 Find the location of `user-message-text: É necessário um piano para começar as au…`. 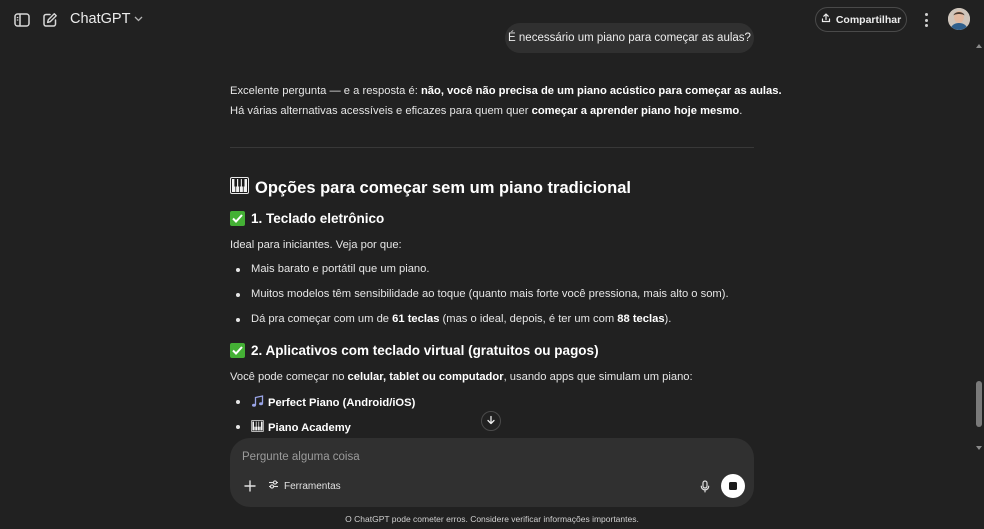

user-message-text: É necessário um piano para começar as au… is located at coordinates (629, 38).